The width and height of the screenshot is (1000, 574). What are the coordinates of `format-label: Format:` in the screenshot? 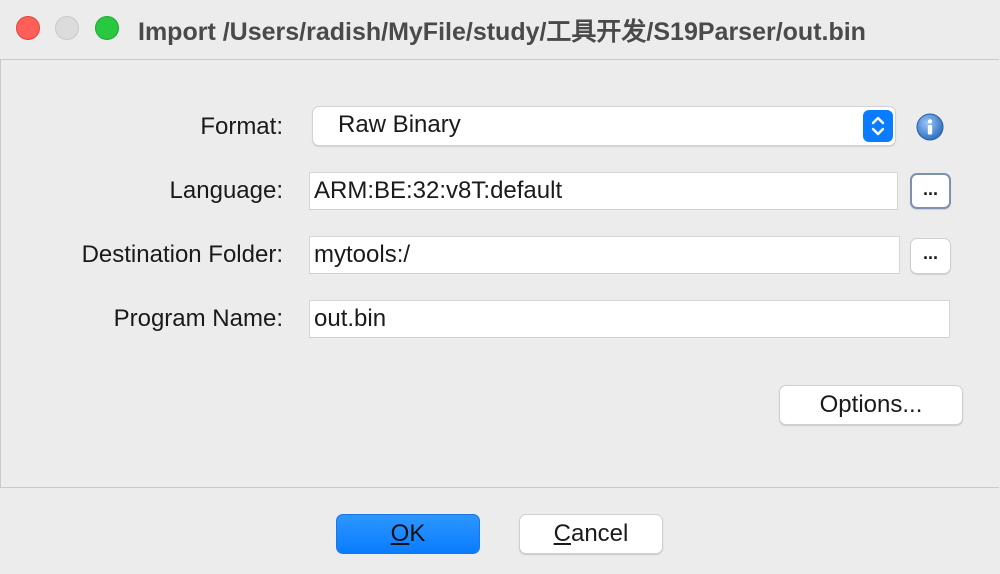 It's located at (241, 126).